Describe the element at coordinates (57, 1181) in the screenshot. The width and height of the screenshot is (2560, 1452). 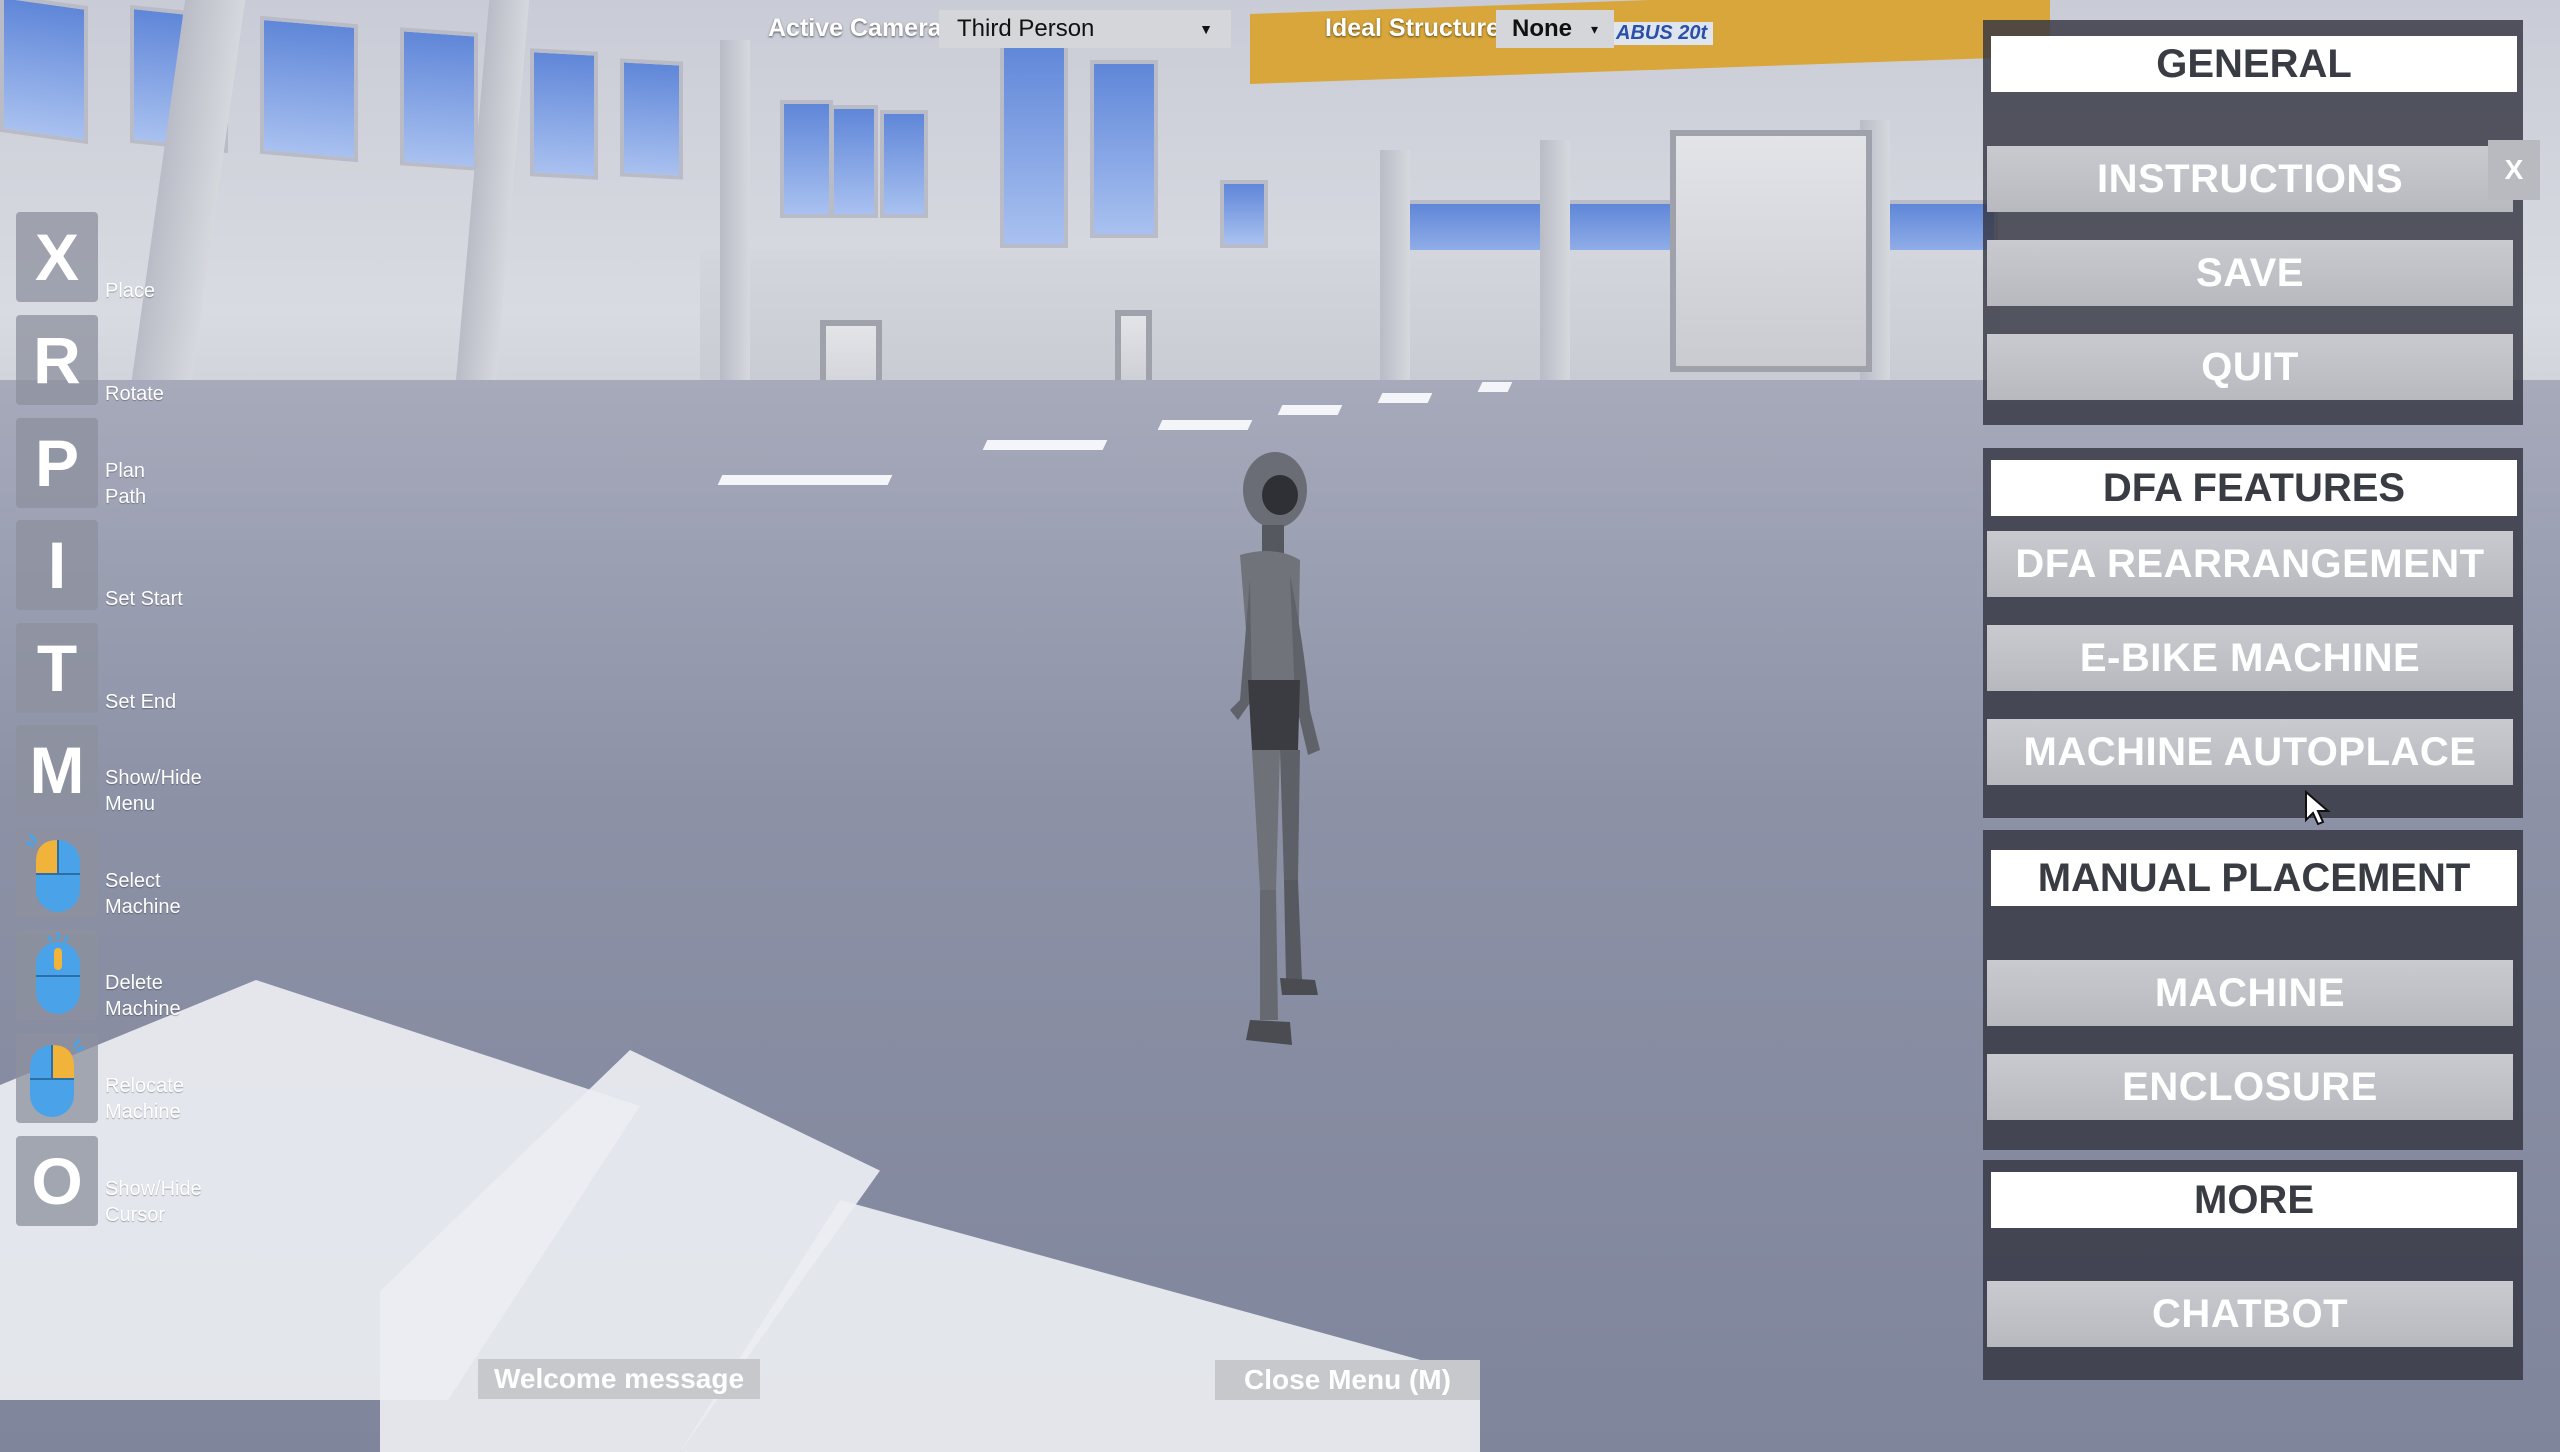
I see `key-o: O` at that location.